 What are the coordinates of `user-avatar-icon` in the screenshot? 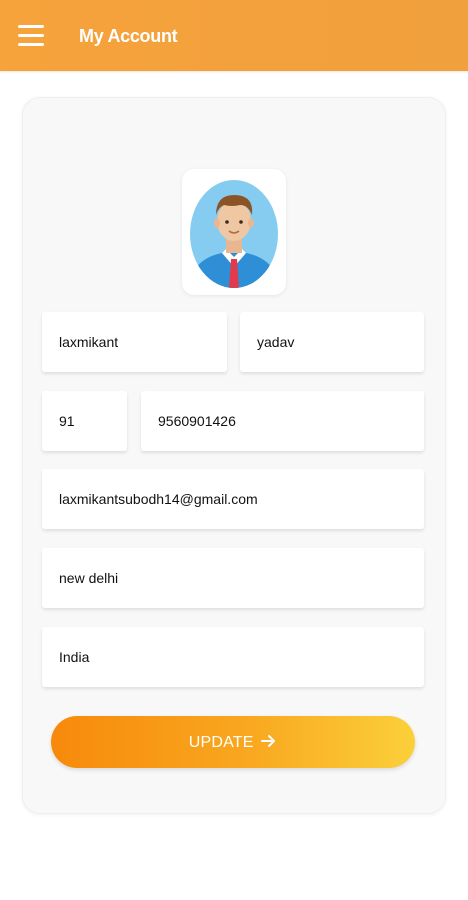 It's located at (234, 234).